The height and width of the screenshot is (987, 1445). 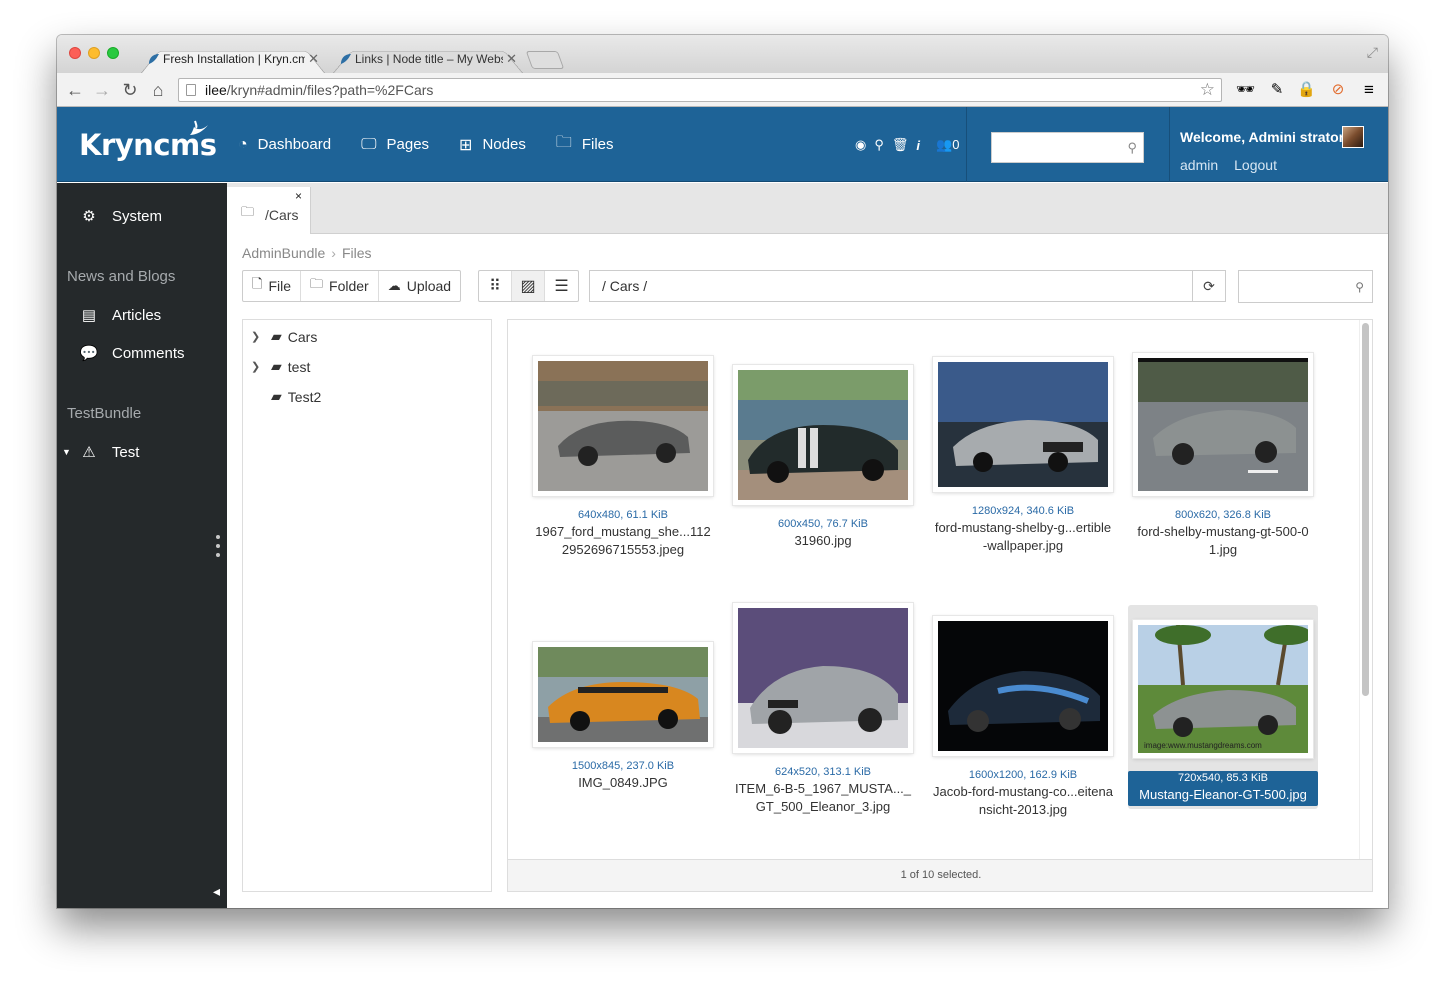 I want to click on info-icon: i, so click(x=918, y=145).